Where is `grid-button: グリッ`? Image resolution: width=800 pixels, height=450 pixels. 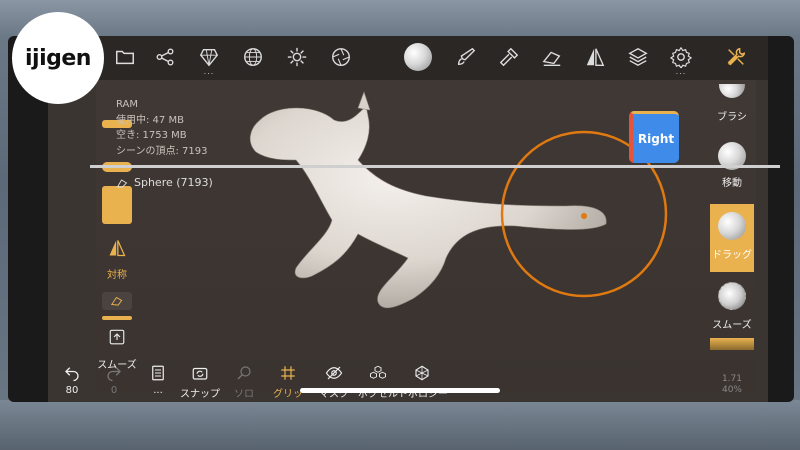 grid-button: グリッ is located at coordinates (288, 382).